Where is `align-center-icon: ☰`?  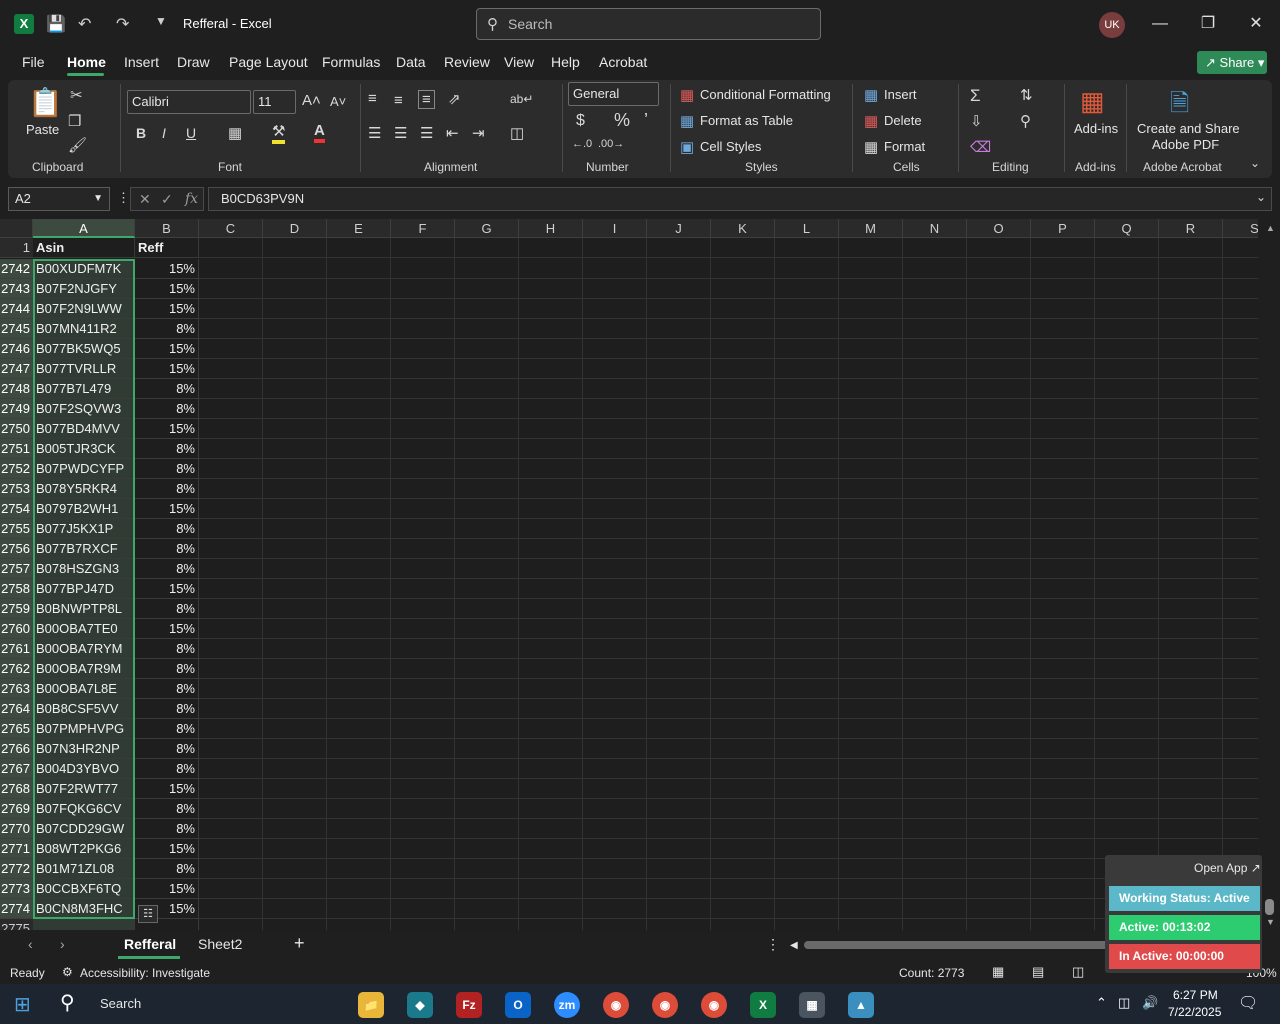
align-center-icon: ☰ is located at coordinates (400, 133).